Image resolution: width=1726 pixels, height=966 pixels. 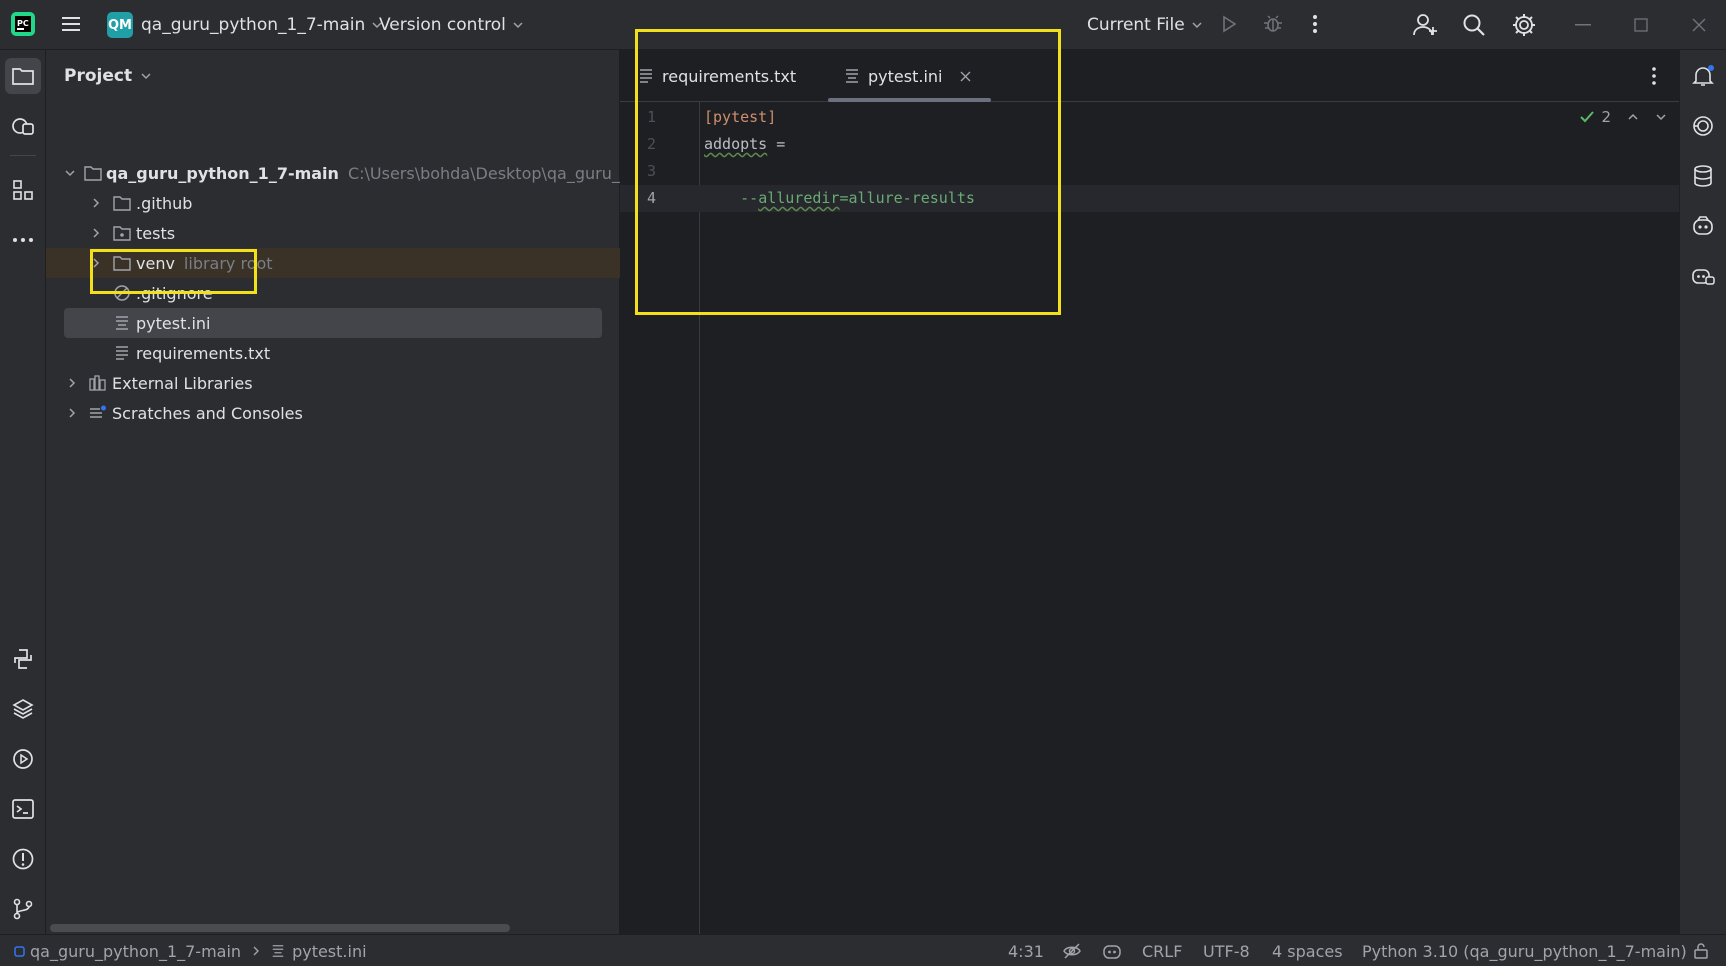 I want to click on add-user-icon, so click(x=1425, y=25).